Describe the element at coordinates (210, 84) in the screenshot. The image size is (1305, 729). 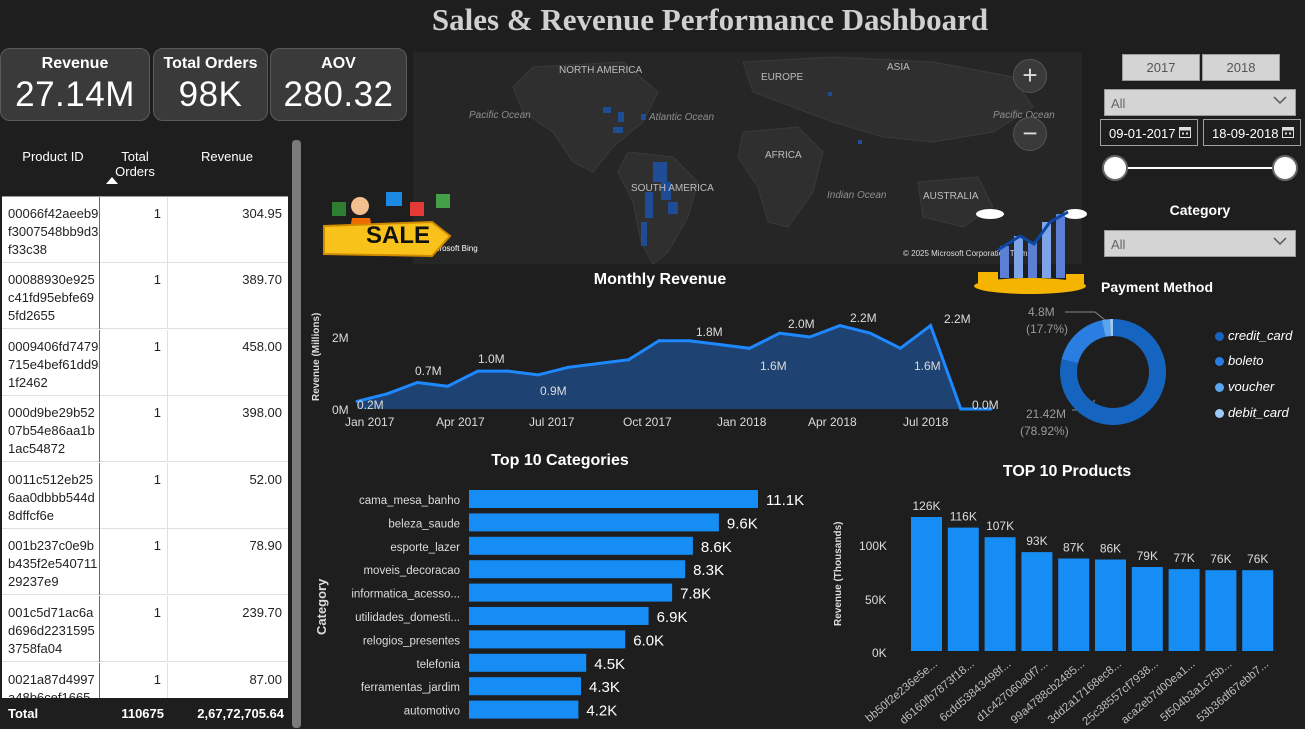
I see `kpi-orders-card: Total Orders 98K` at that location.